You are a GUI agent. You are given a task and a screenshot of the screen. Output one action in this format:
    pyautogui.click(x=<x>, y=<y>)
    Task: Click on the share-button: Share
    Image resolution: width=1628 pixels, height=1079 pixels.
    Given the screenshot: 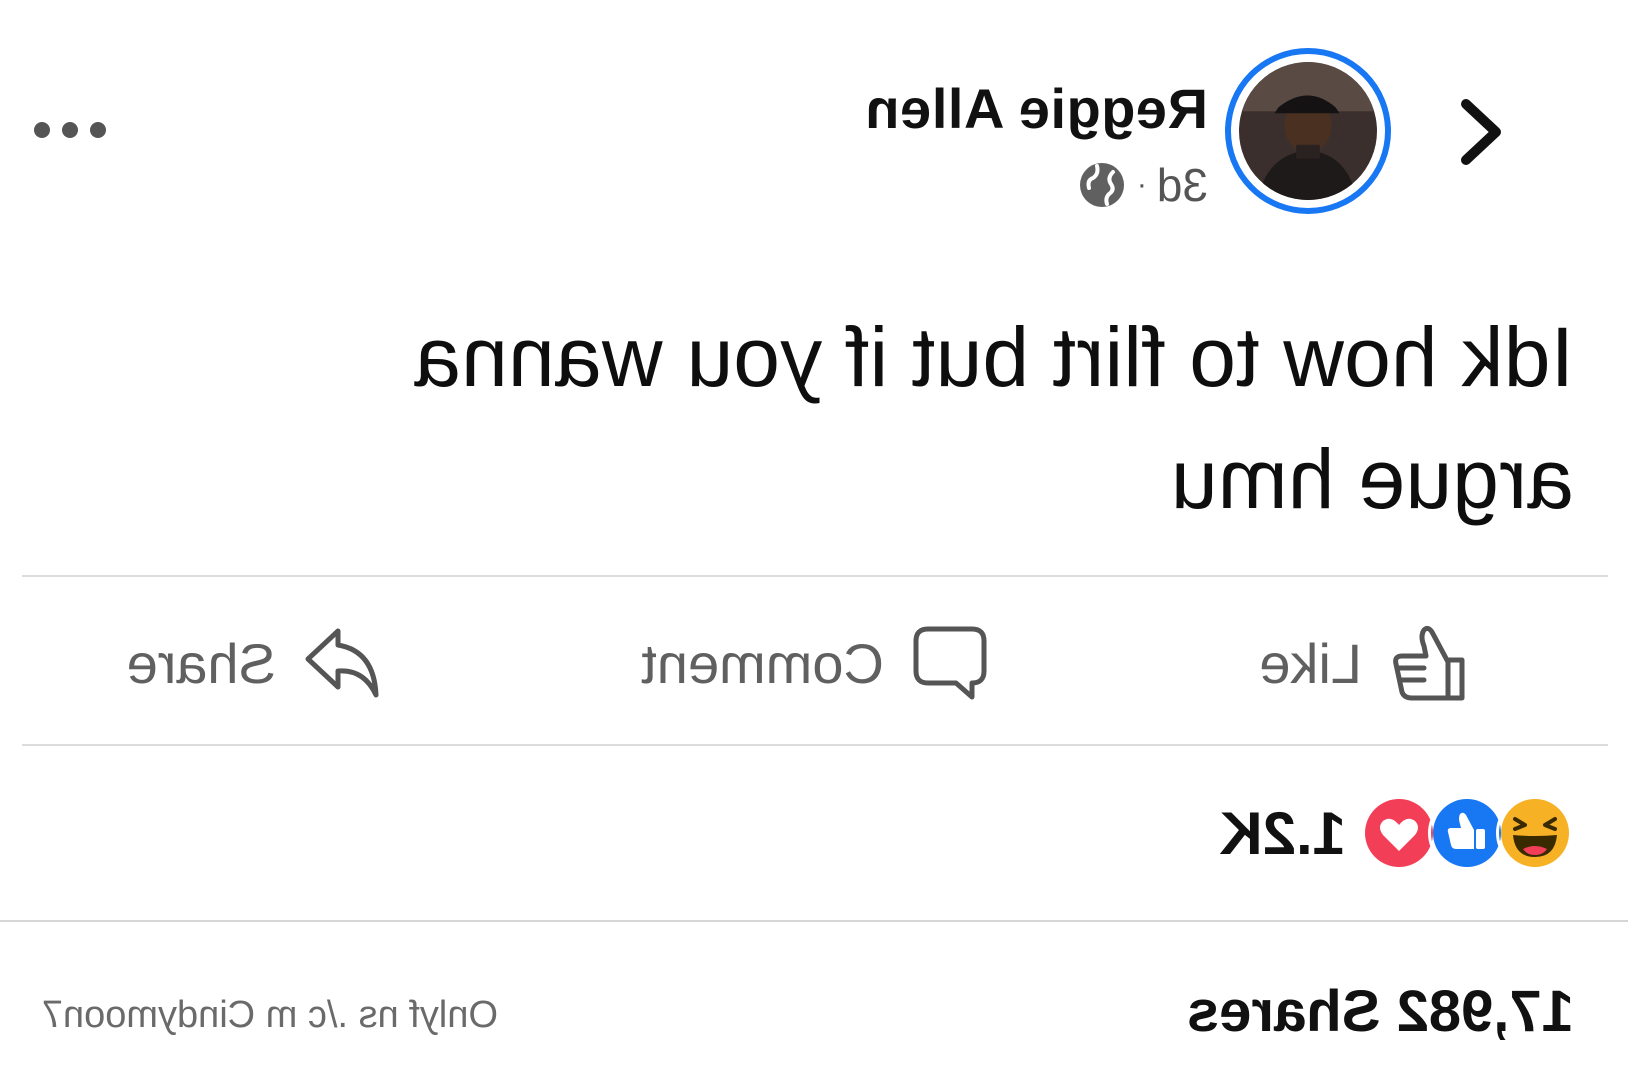 What is the action you would take?
    pyautogui.click(x=254, y=663)
    